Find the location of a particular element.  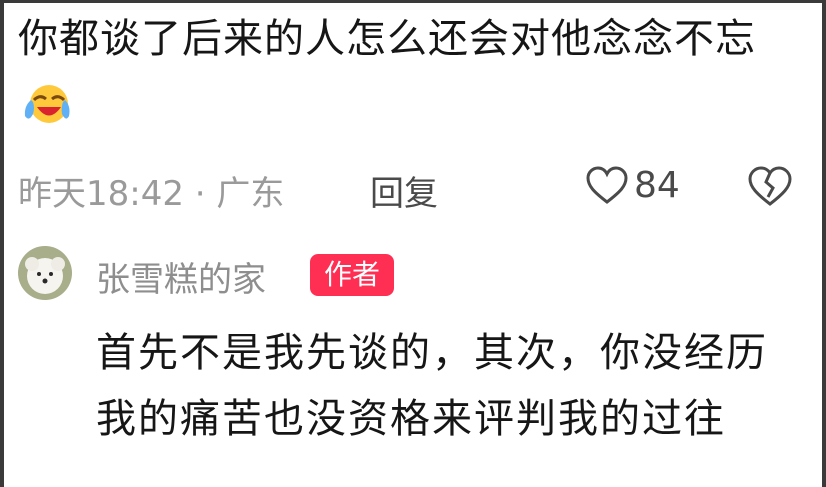

author-badge: 作者 is located at coordinates (352, 275).